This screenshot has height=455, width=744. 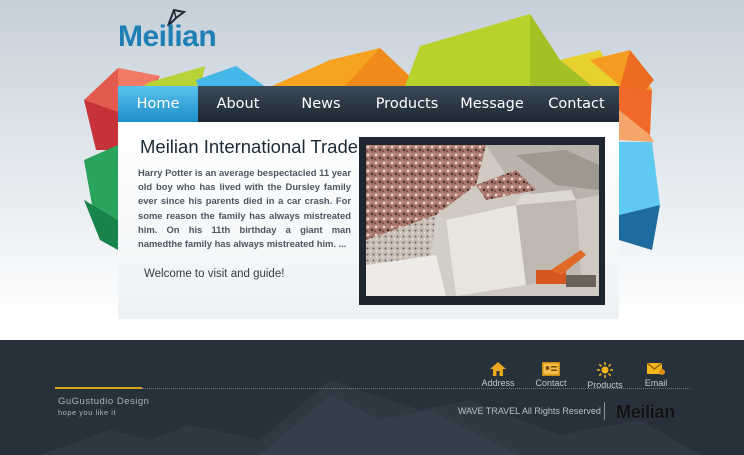 What do you see at coordinates (492, 104) in the screenshot?
I see `nav-message: Message` at bounding box center [492, 104].